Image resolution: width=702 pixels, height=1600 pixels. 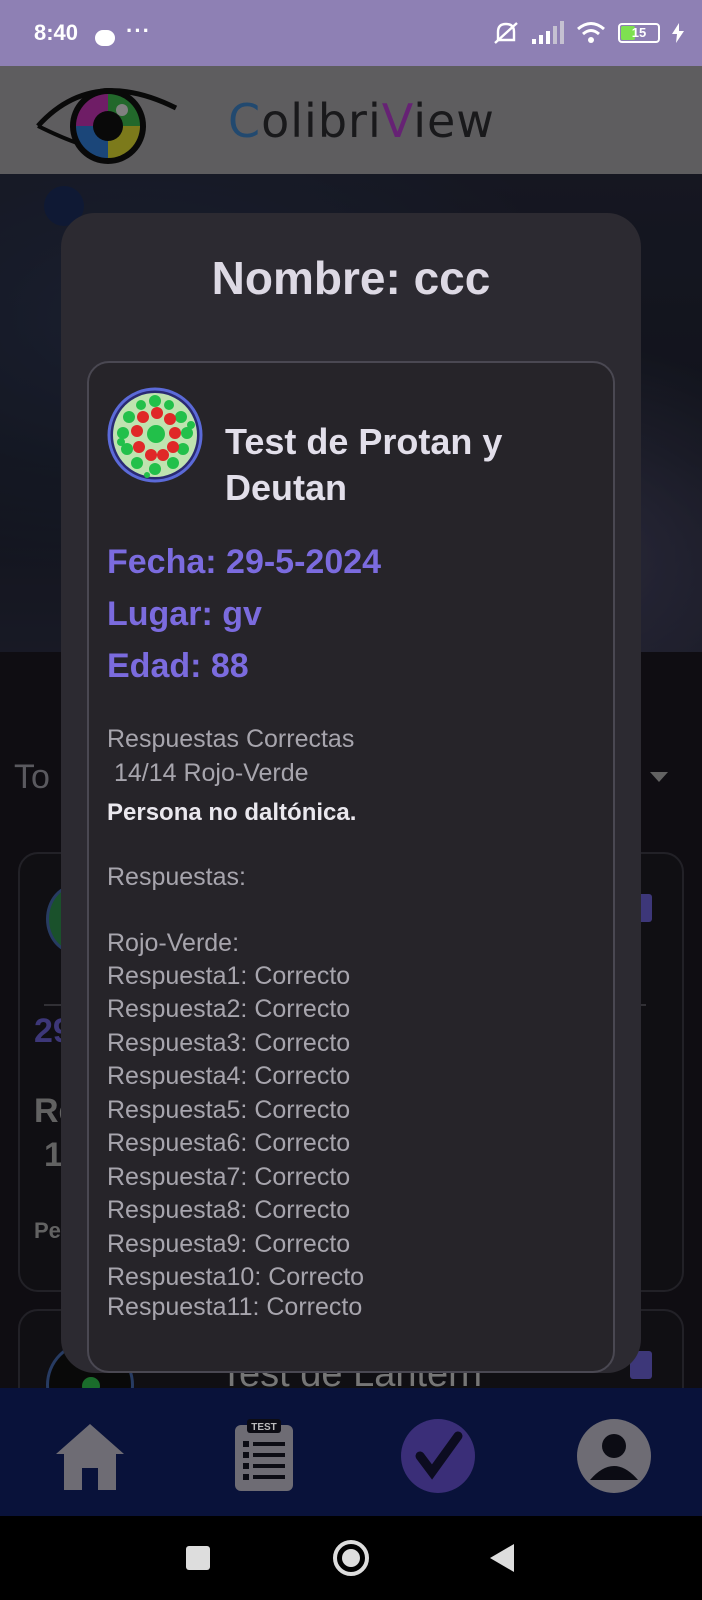 I want to click on status-bar: 8:40 ··· 15, so click(x=351, y=33).